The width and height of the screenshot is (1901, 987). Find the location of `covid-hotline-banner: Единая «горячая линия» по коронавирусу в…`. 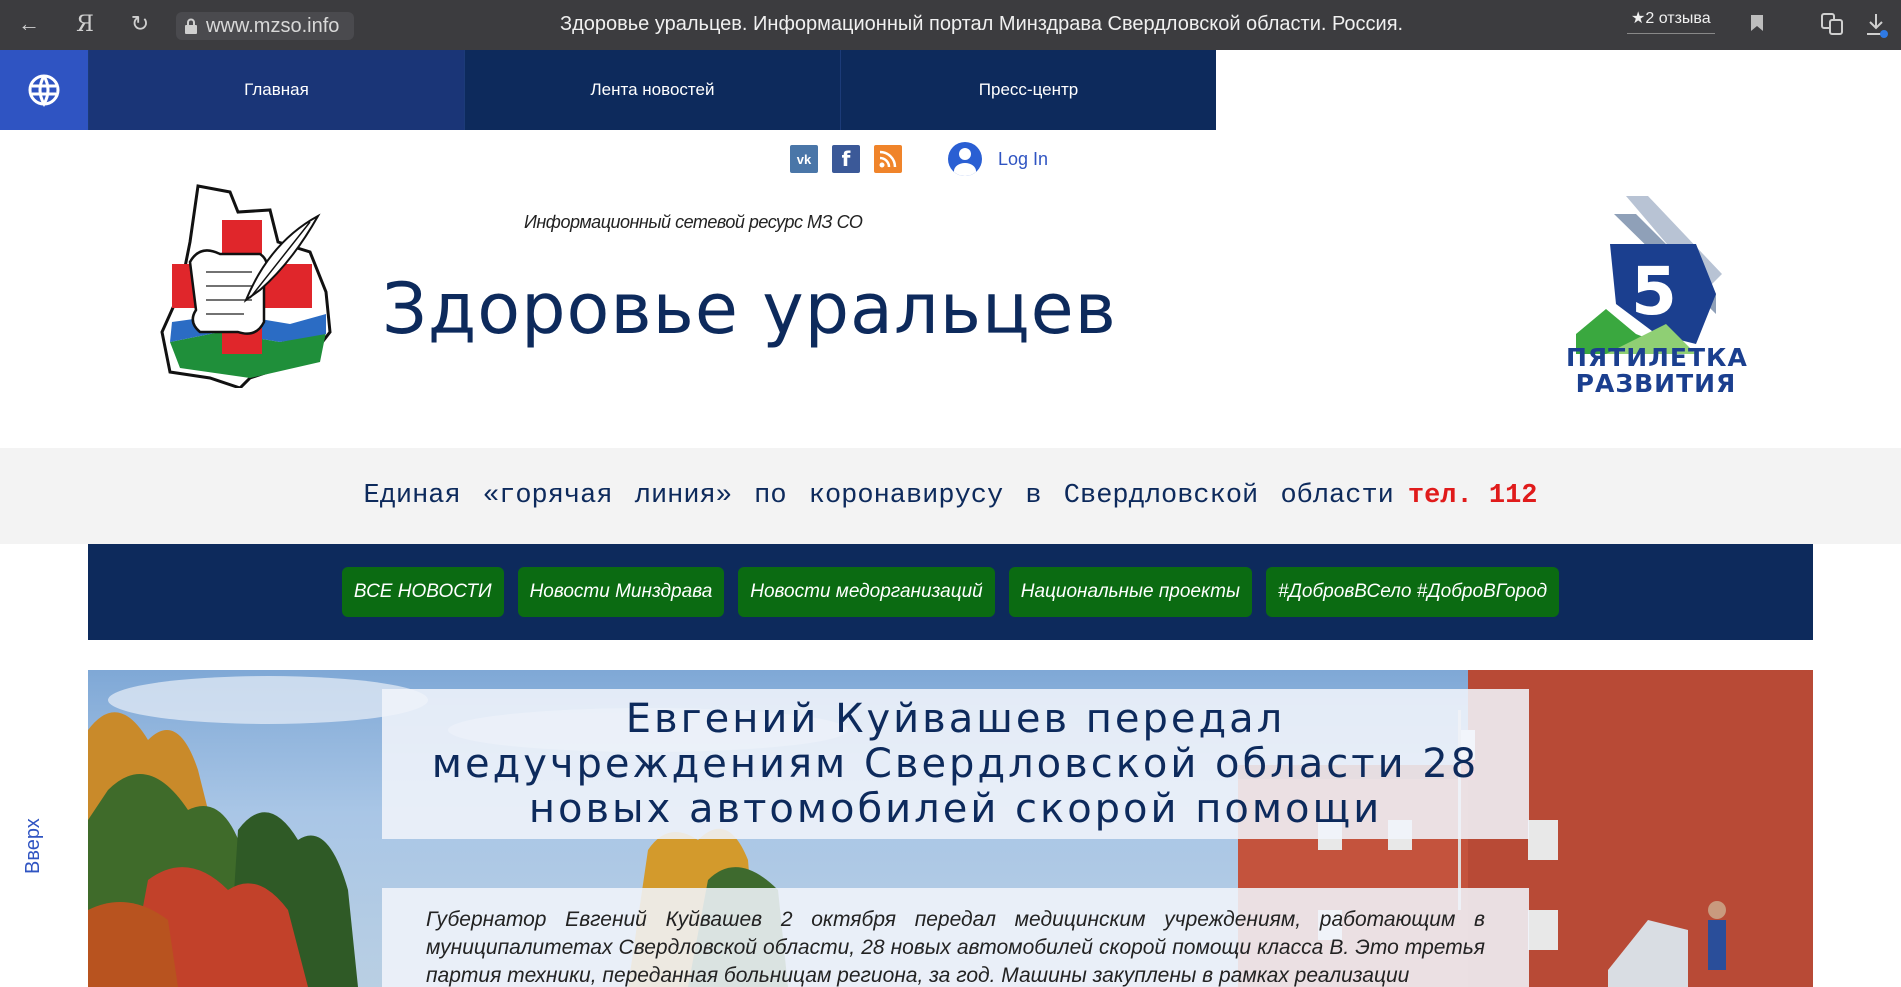

covid-hotline-banner: Единая «горячая линия» по коронавирусу в… is located at coordinates (950, 496).